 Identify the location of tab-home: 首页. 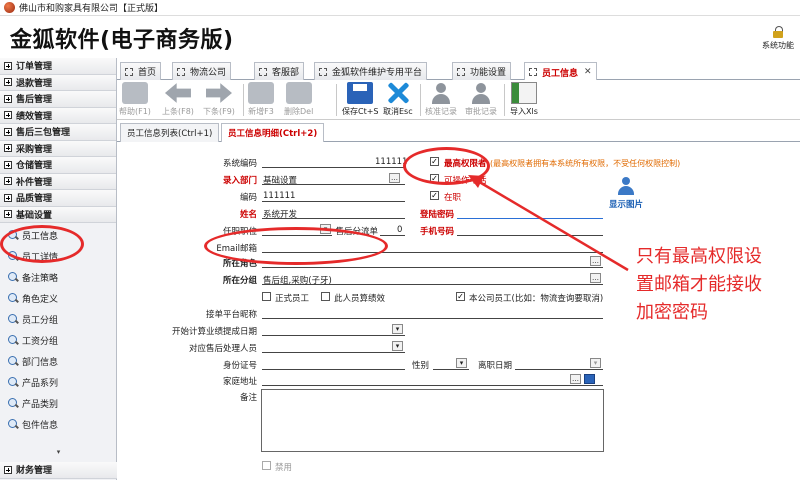
(141, 71).